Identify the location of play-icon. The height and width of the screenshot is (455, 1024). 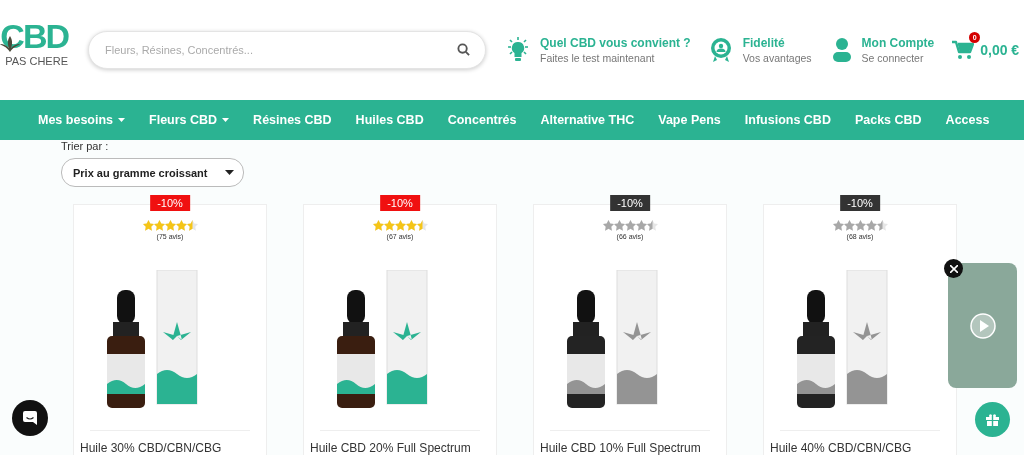
(982, 325).